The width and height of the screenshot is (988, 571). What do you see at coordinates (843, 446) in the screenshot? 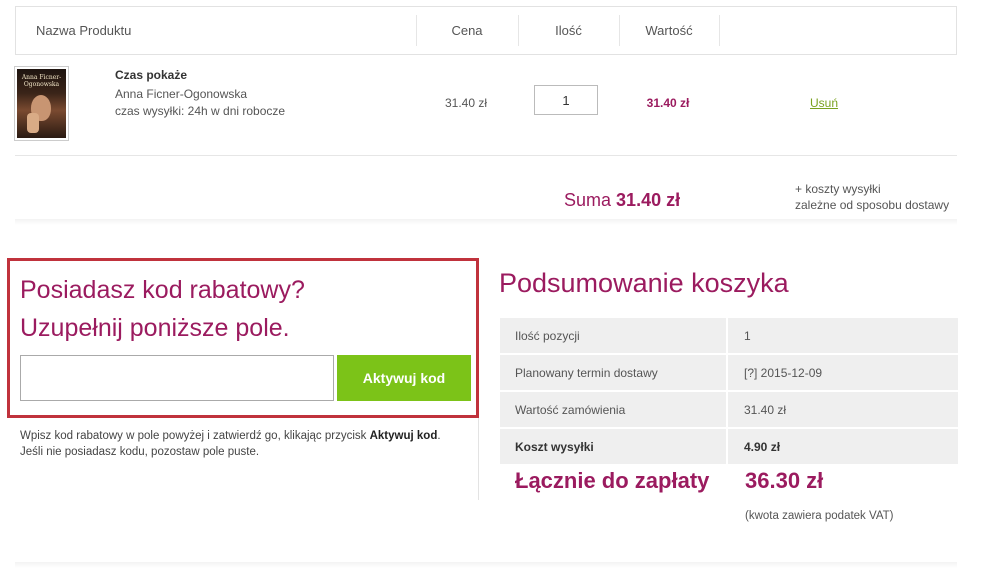
I see `summary-value: 4.90 zł` at bounding box center [843, 446].